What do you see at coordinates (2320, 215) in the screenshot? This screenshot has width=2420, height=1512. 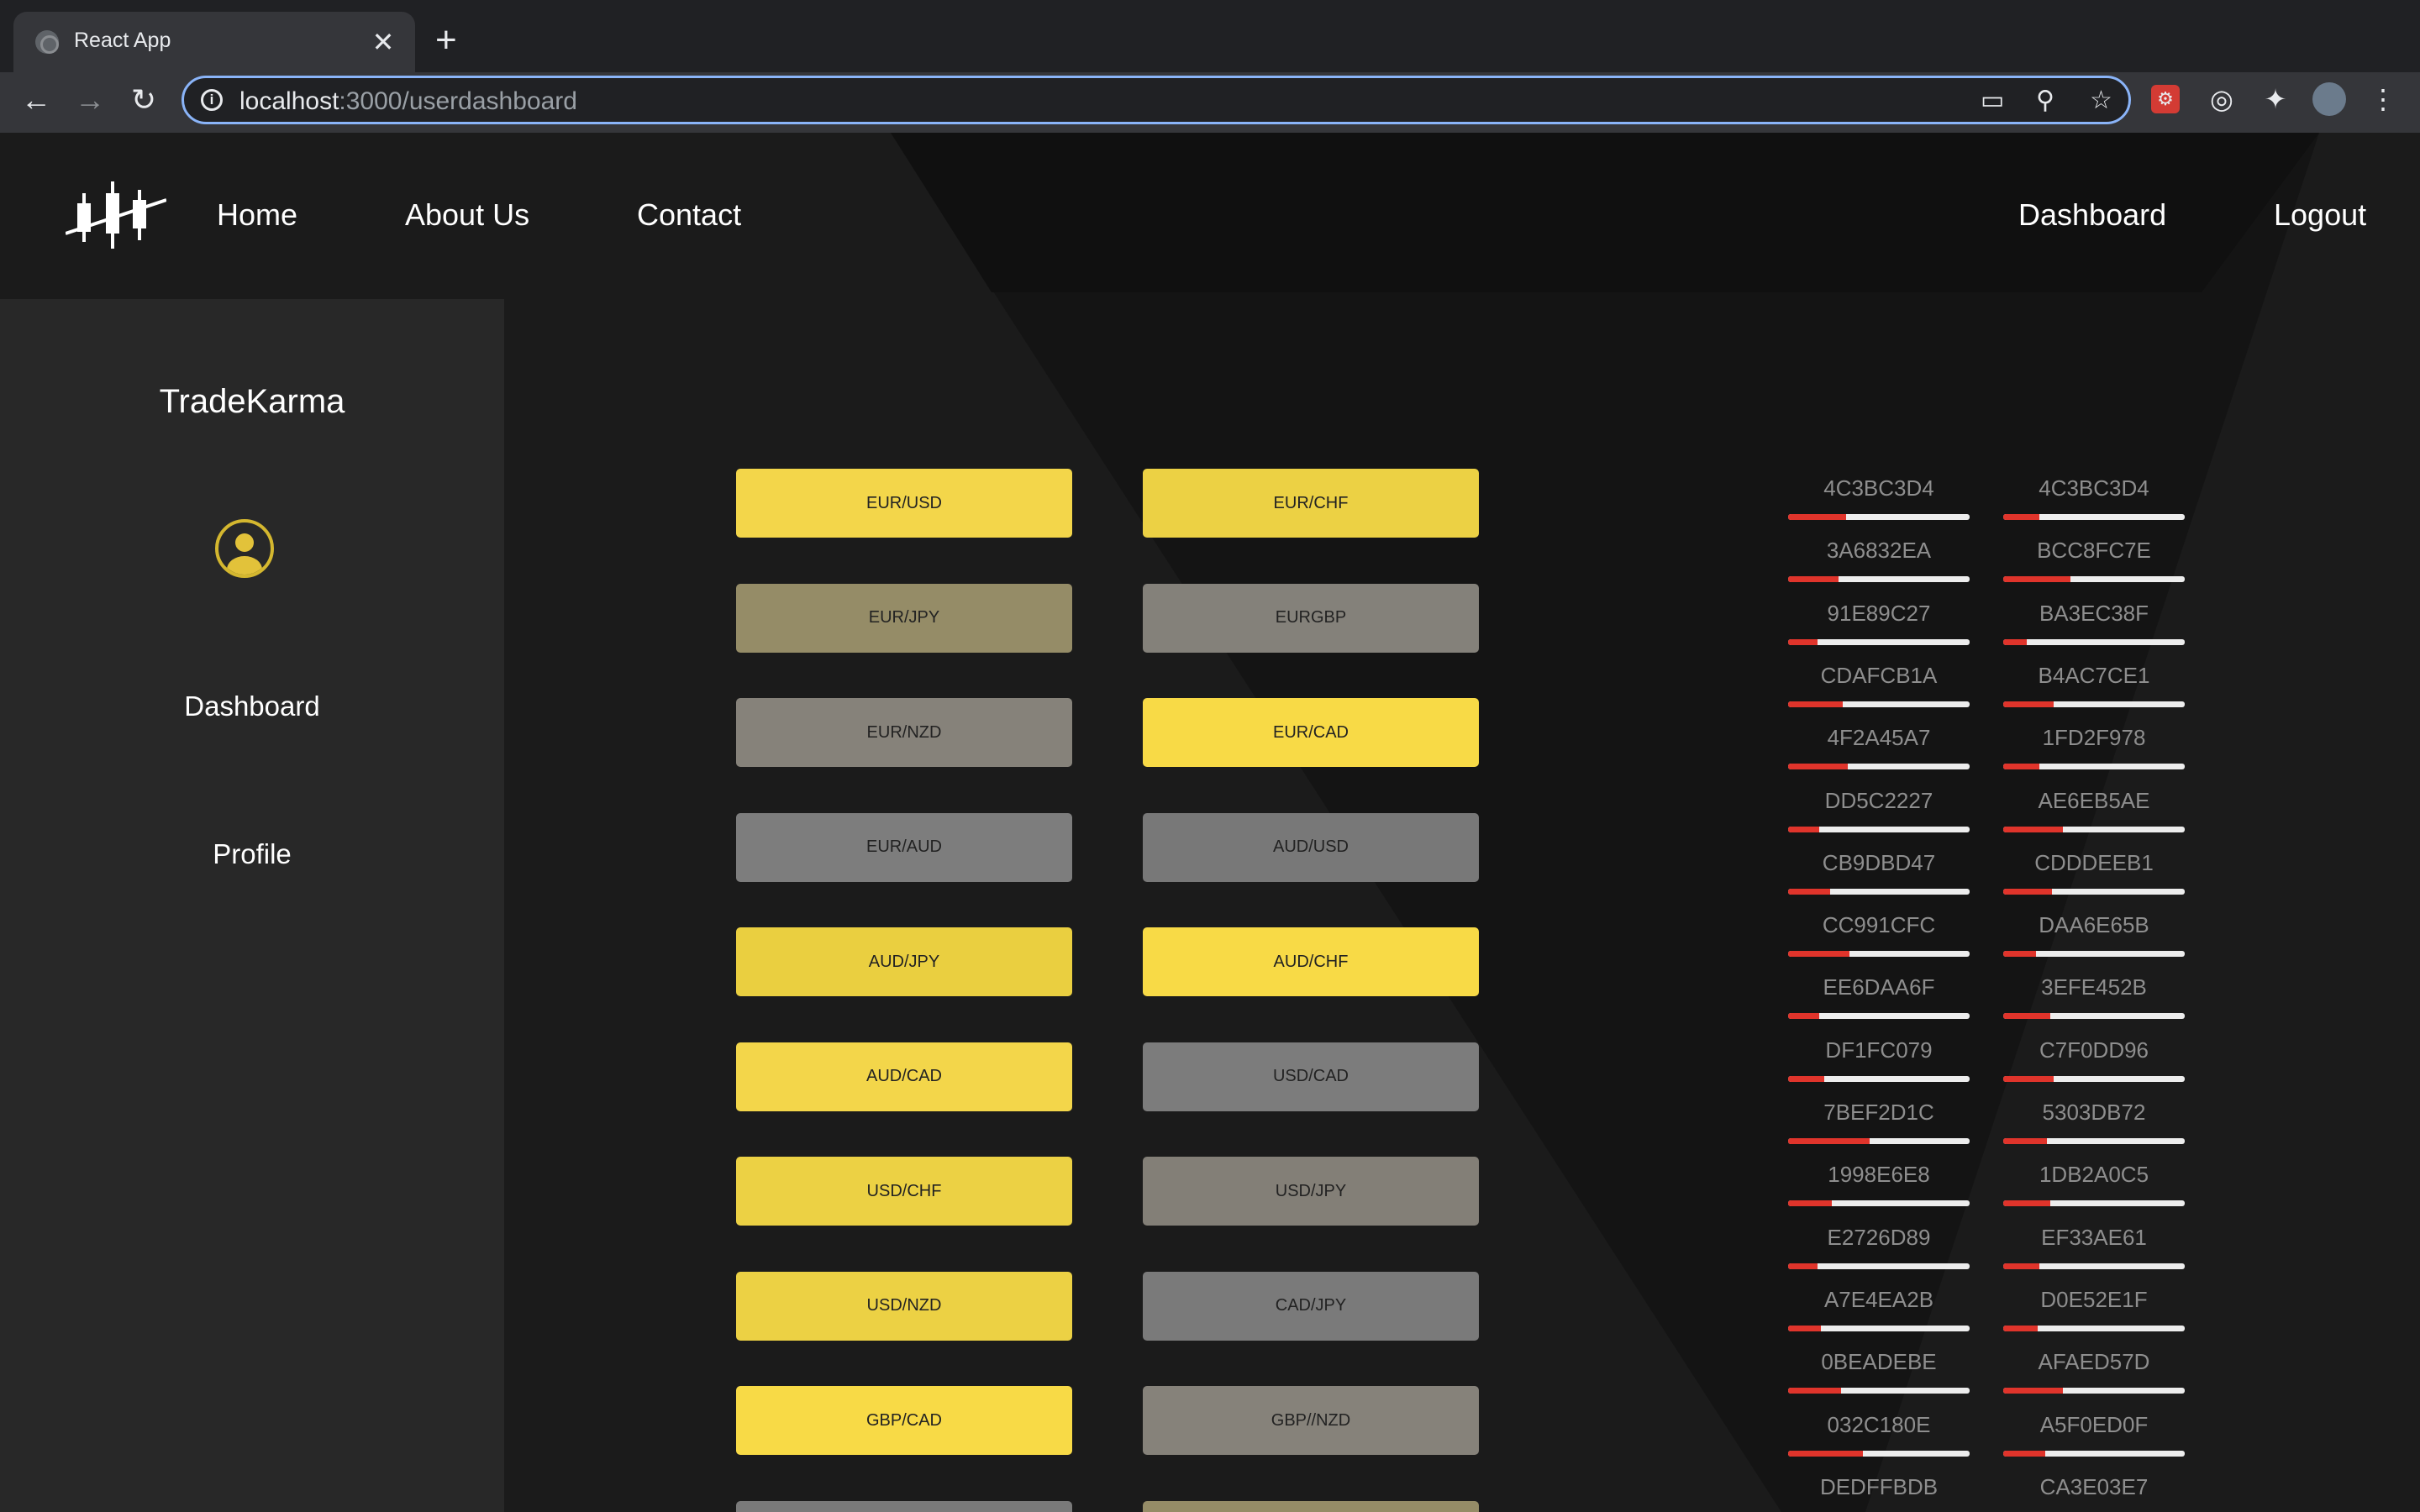 I see `nav-logout: Logout` at bounding box center [2320, 215].